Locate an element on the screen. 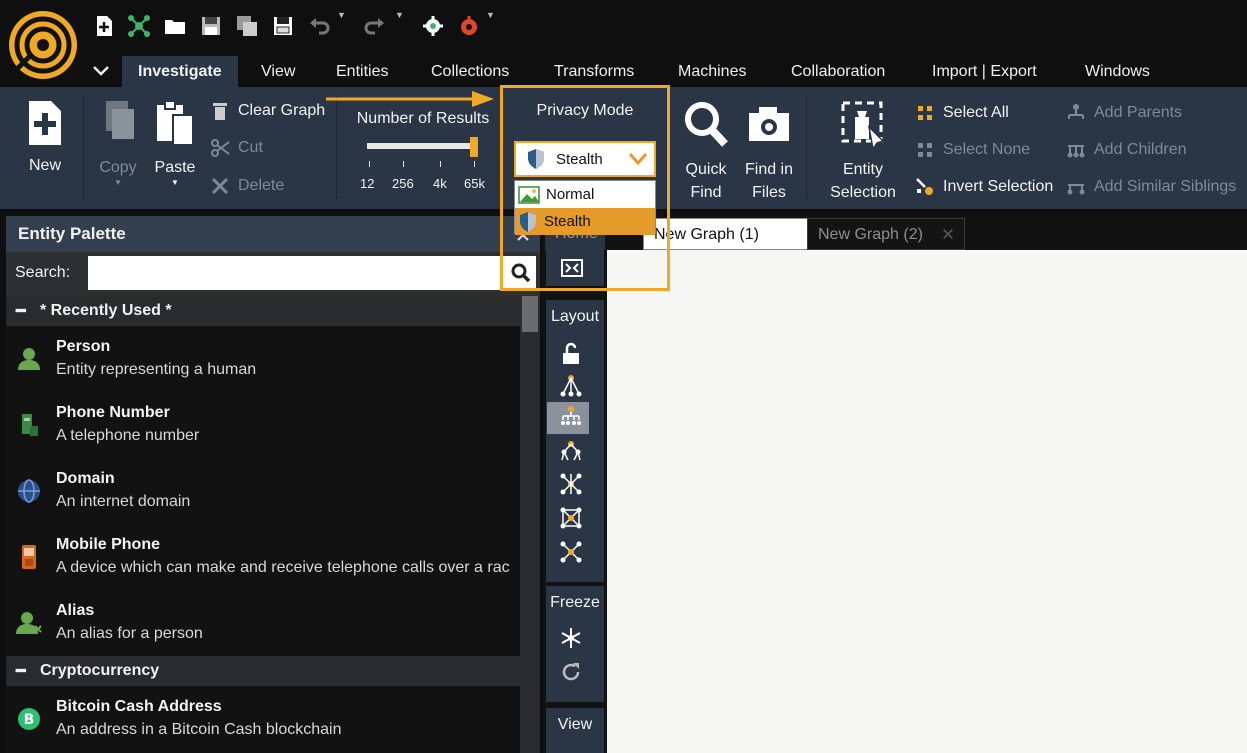  invert-selection-label: Invert Selection is located at coordinates (998, 186).